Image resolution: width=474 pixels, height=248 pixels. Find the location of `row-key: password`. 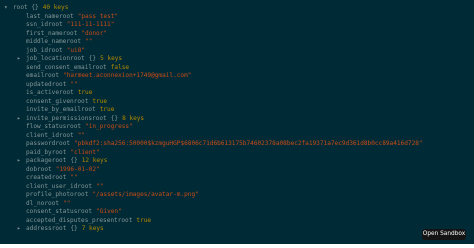

row-key: password is located at coordinates (41, 143).